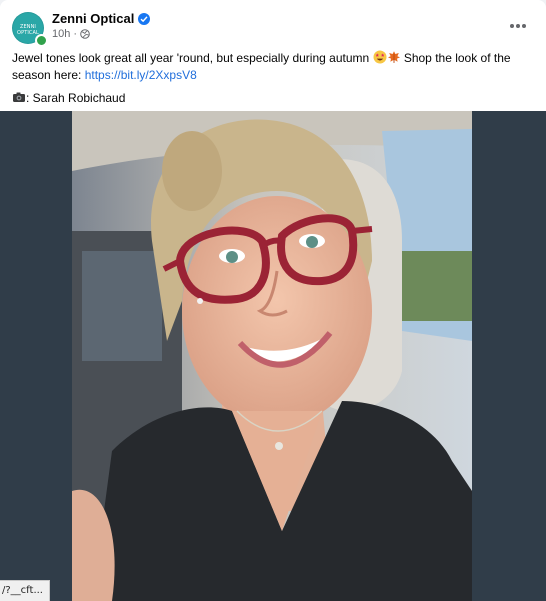  I want to click on more-options-icon, so click(512, 26).